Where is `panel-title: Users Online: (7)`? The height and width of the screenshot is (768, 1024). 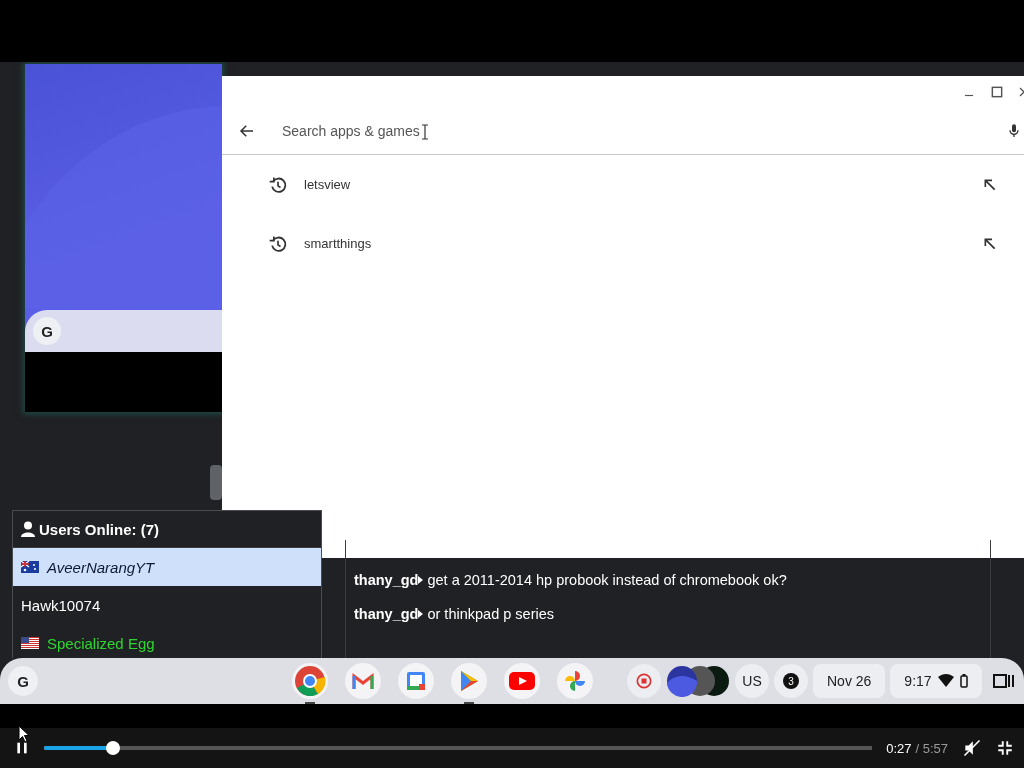 panel-title: Users Online: (7) is located at coordinates (99, 529).